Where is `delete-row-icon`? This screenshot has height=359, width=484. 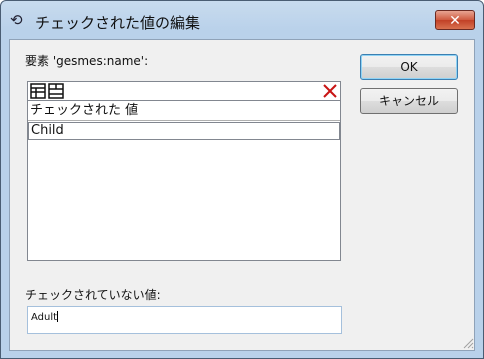 delete-row-icon is located at coordinates (330, 91).